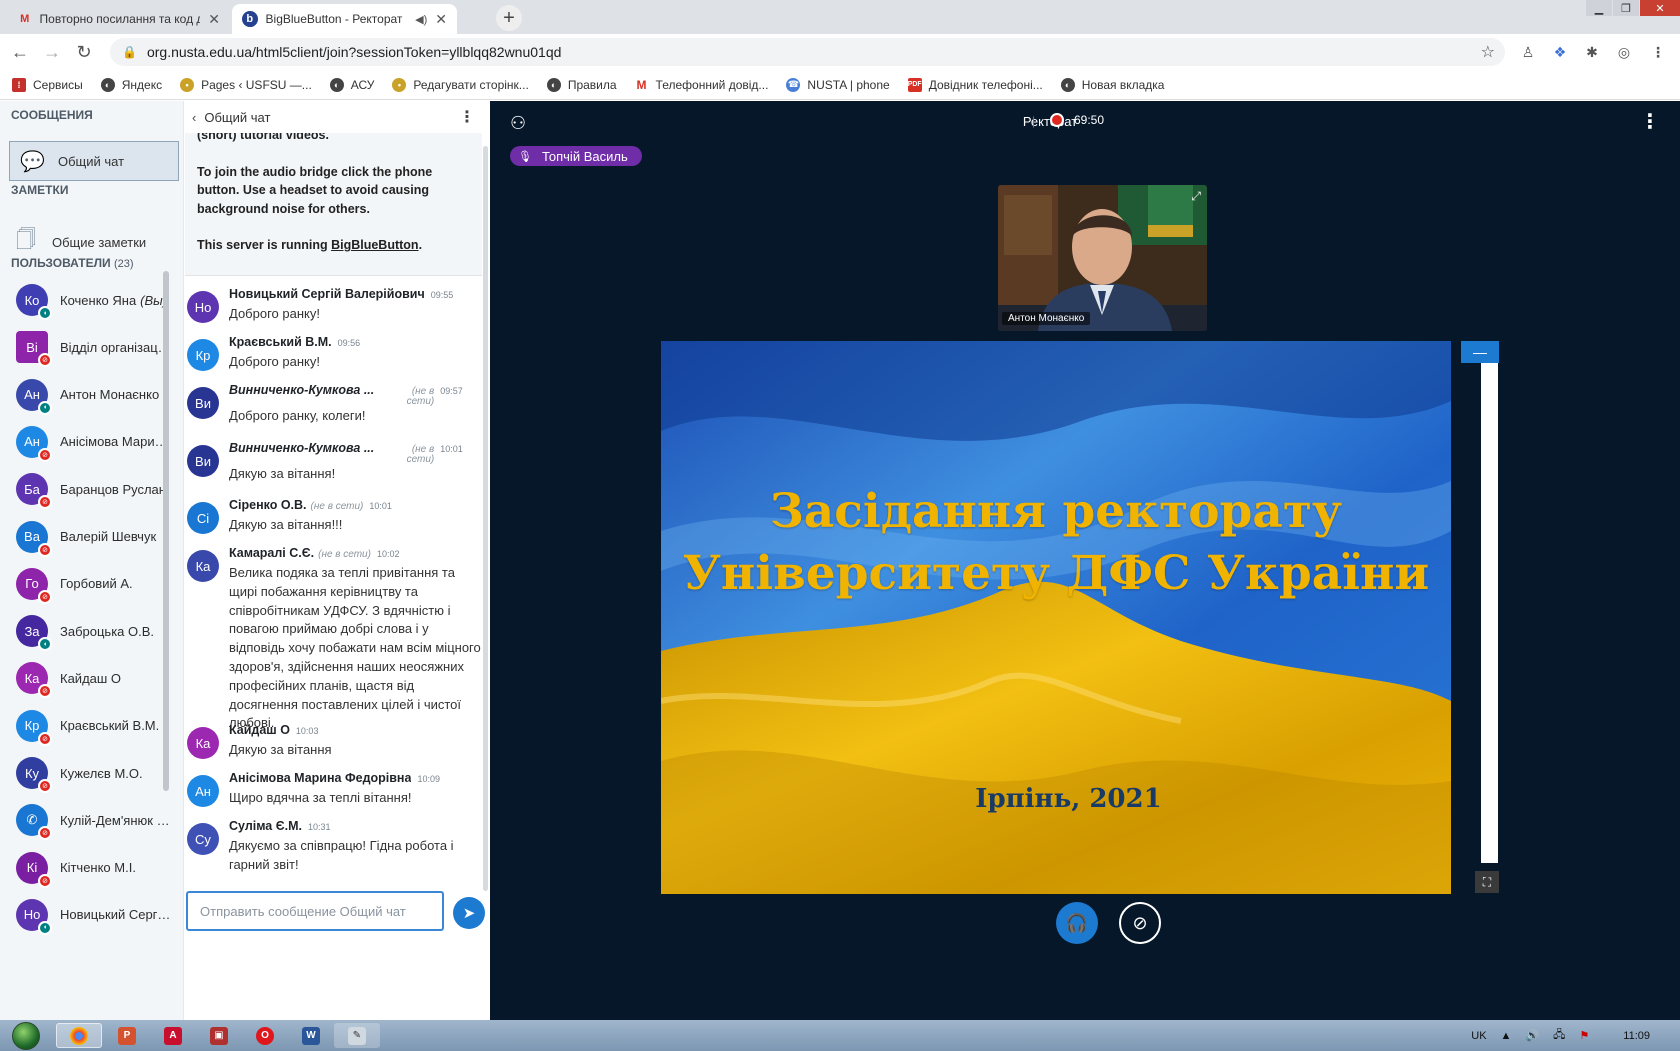 The image size is (1680, 1051). I want to click on bookmark-item: ◐ АСУ, so click(351, 84).